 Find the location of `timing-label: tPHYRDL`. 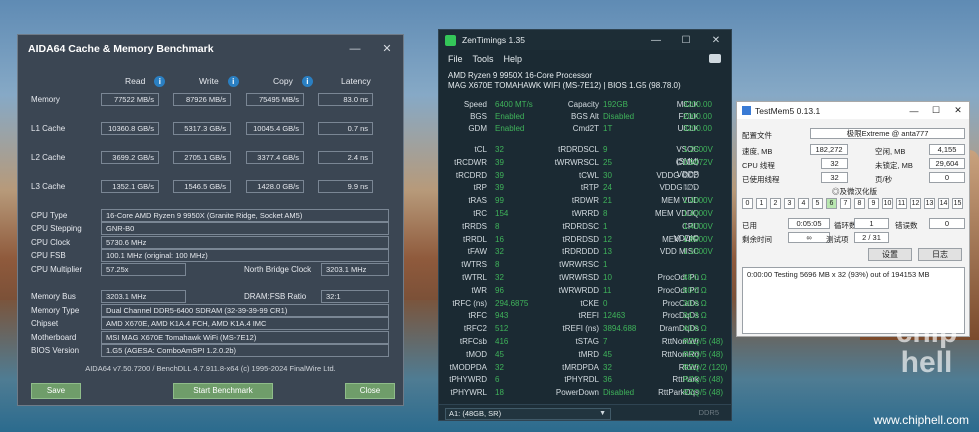

timing-label: tPHYRDL is located at coordinates (581, 380).